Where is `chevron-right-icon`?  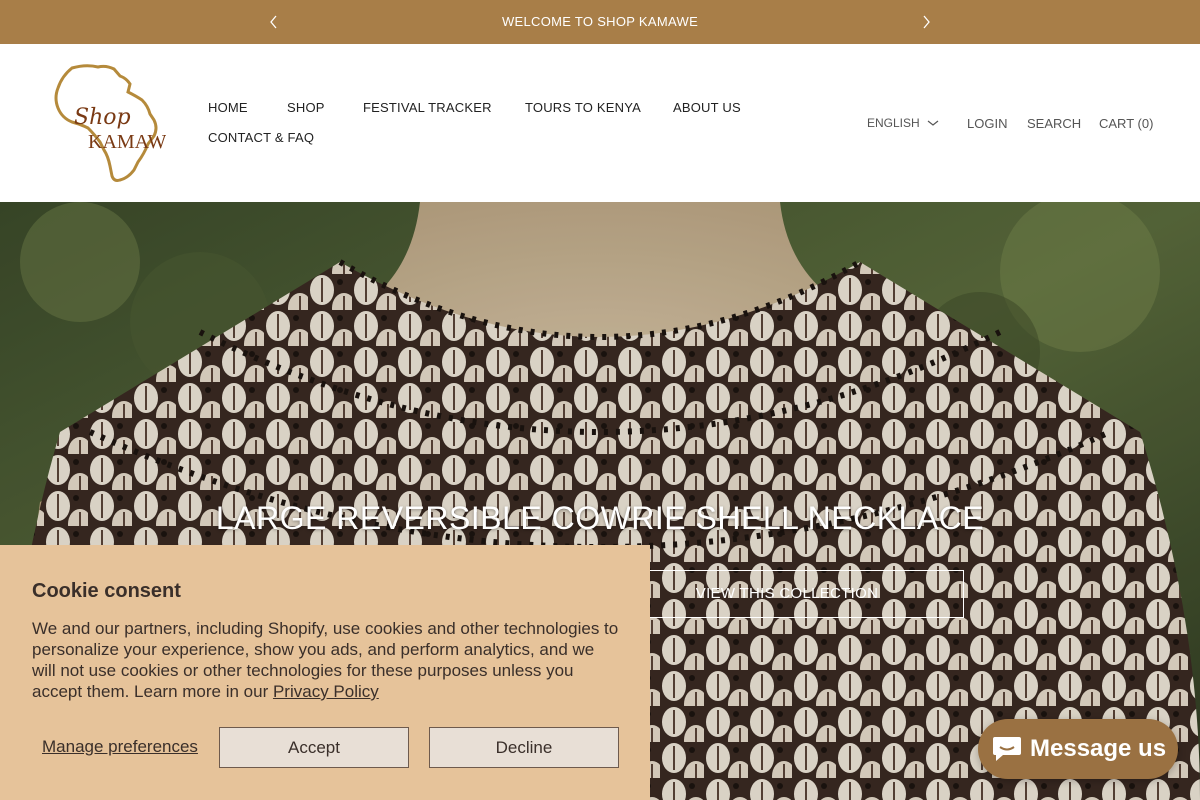
chevron-right-icon is located at coordinates (926, 22).